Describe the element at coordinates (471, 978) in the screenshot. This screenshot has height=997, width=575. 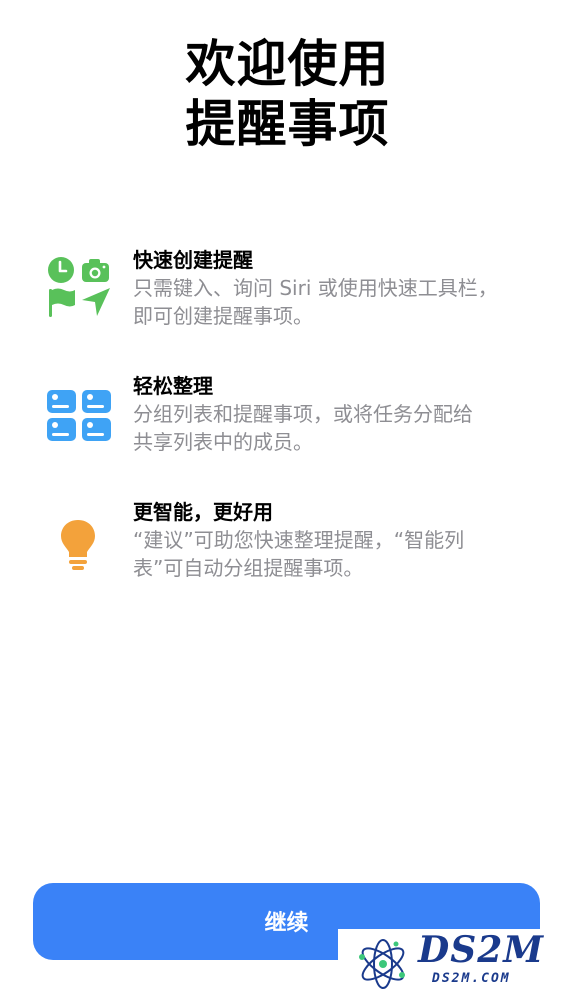
I see `watermark-url: DS2M.COM` at that location.